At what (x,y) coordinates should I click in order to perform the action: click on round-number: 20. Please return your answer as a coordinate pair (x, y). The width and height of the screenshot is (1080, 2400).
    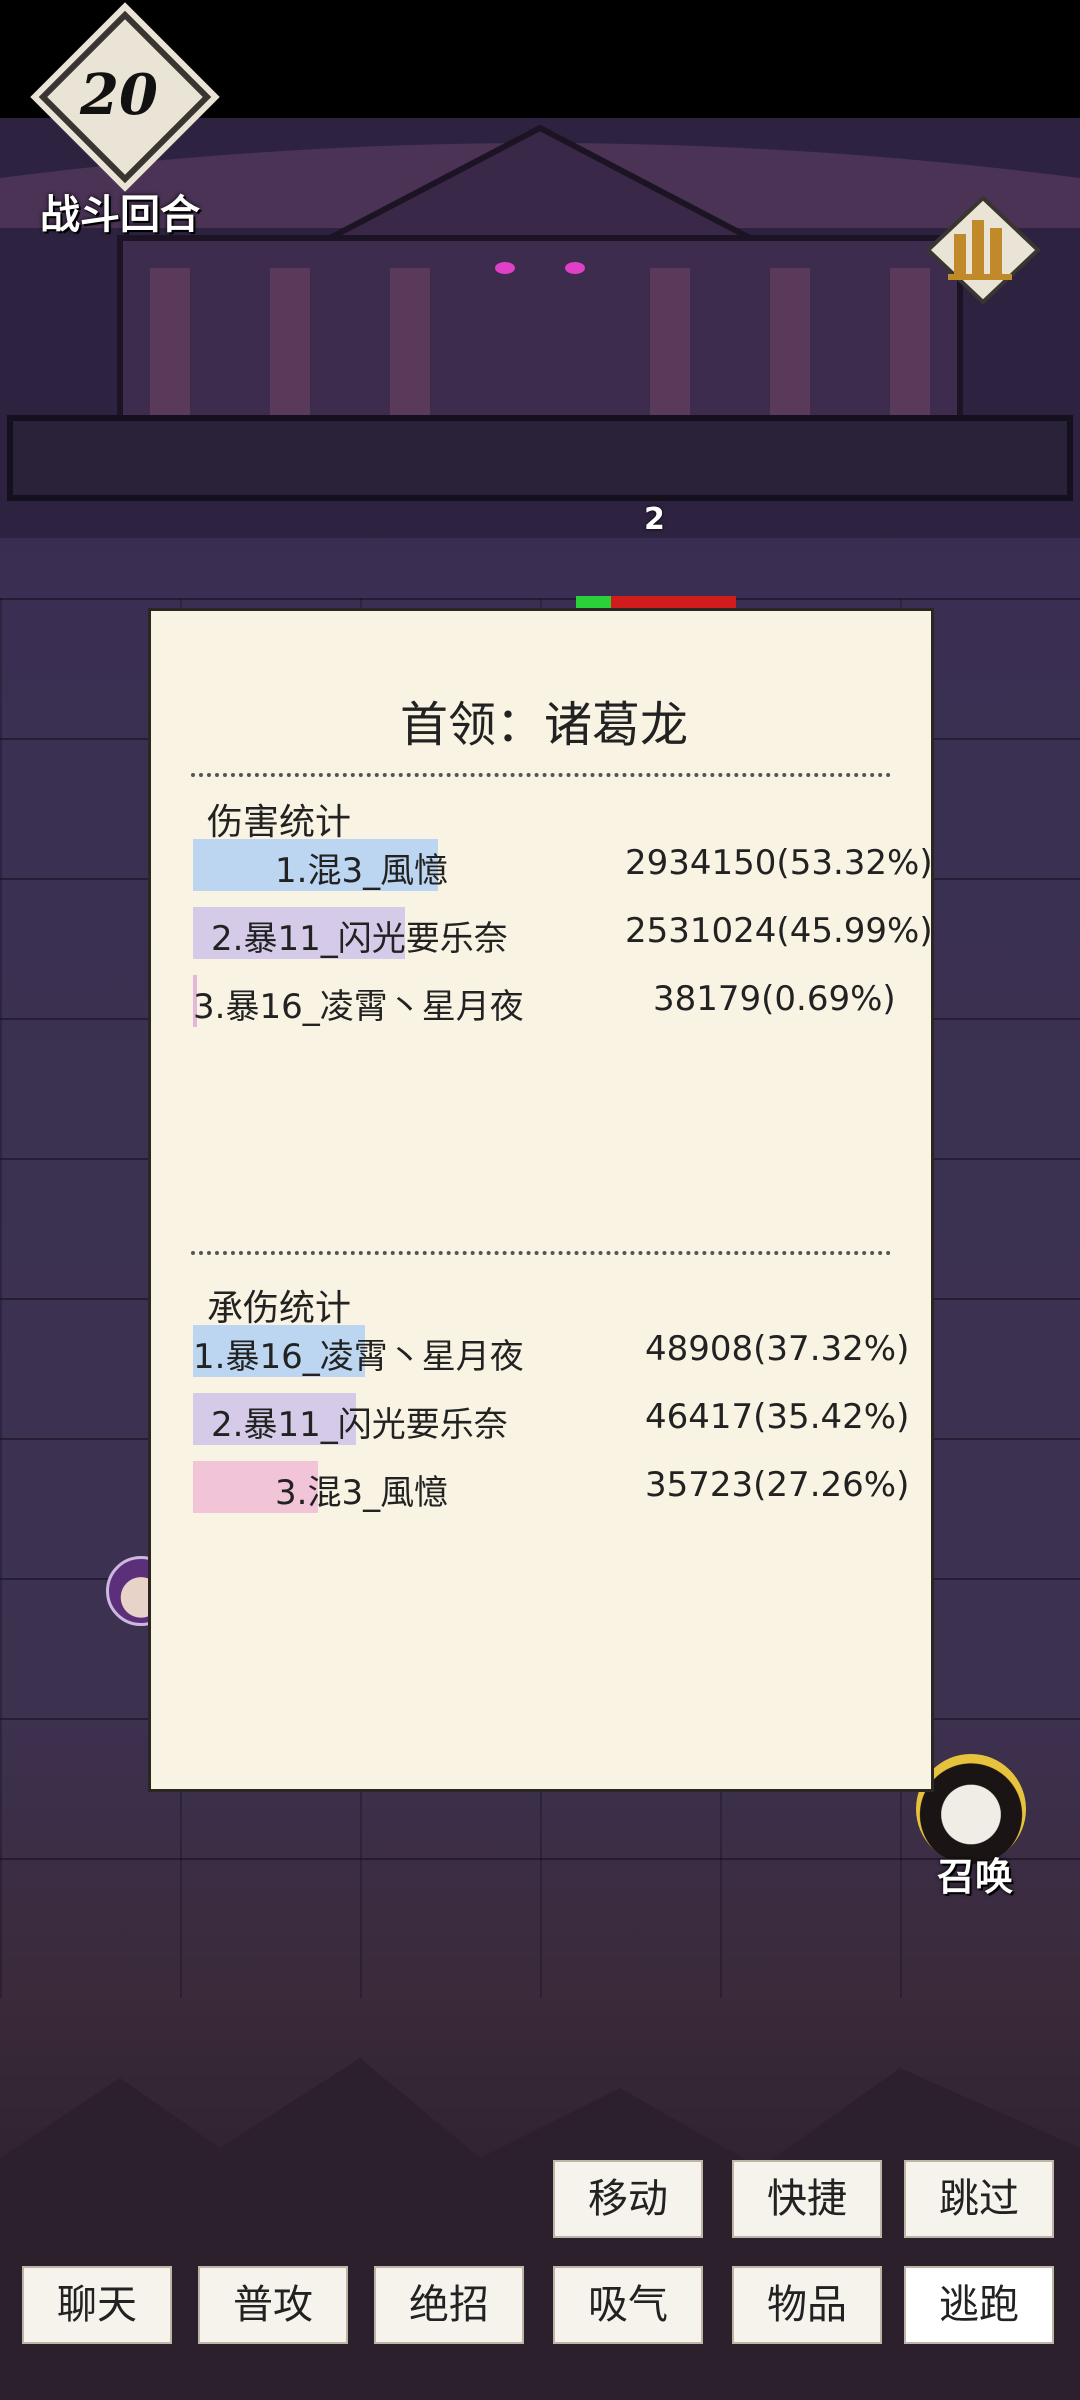
    Looking at the image, I should click on (119, 95).